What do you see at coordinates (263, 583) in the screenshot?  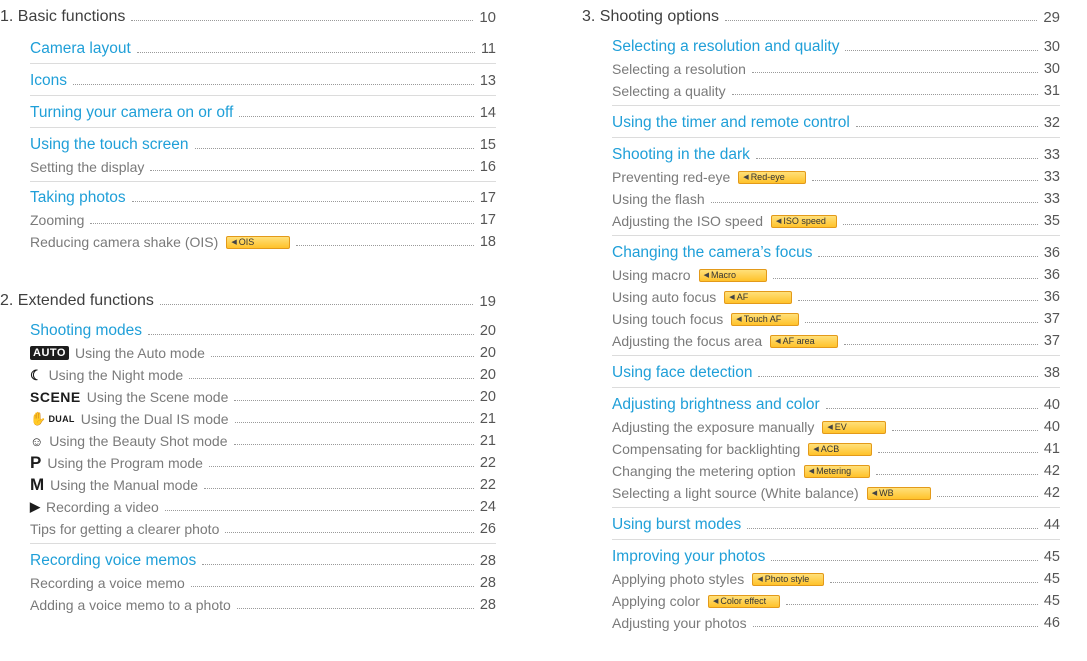 I see `toc-entry-recording-voice-memo: Recording a voice memo 28` at bounding box center [263, 583].